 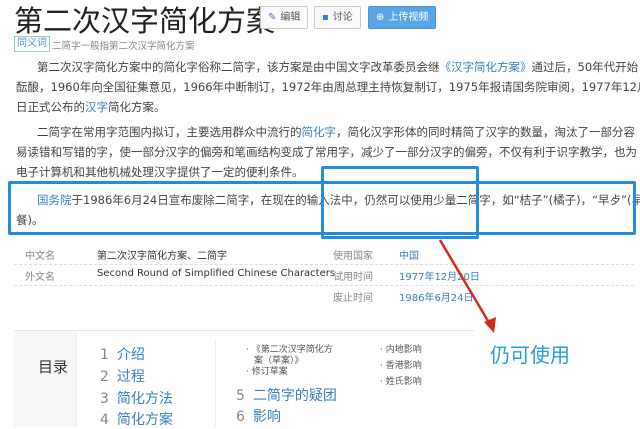 I want to click on annotation-text: 仍可使用, so click(x=530, y=355).